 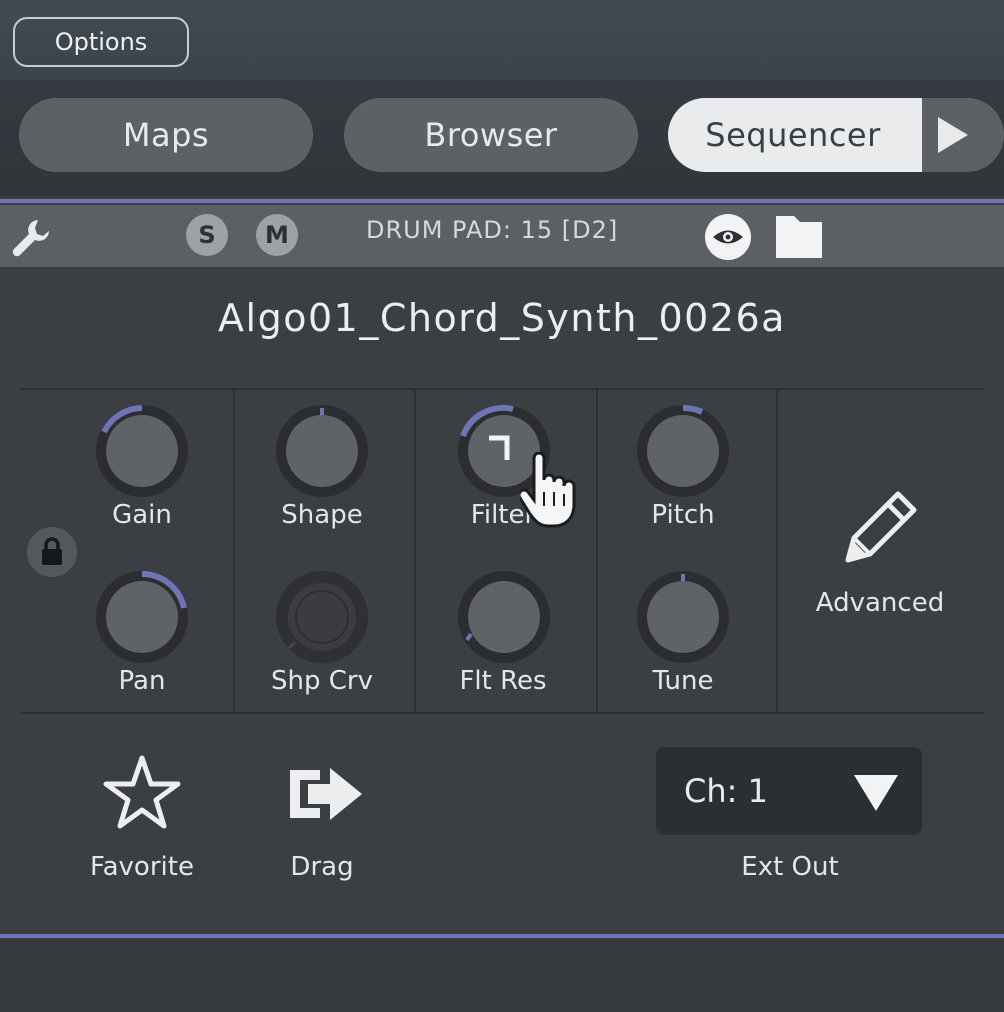 I want to click on shape-label: Shape, so click(x=322, y=515).